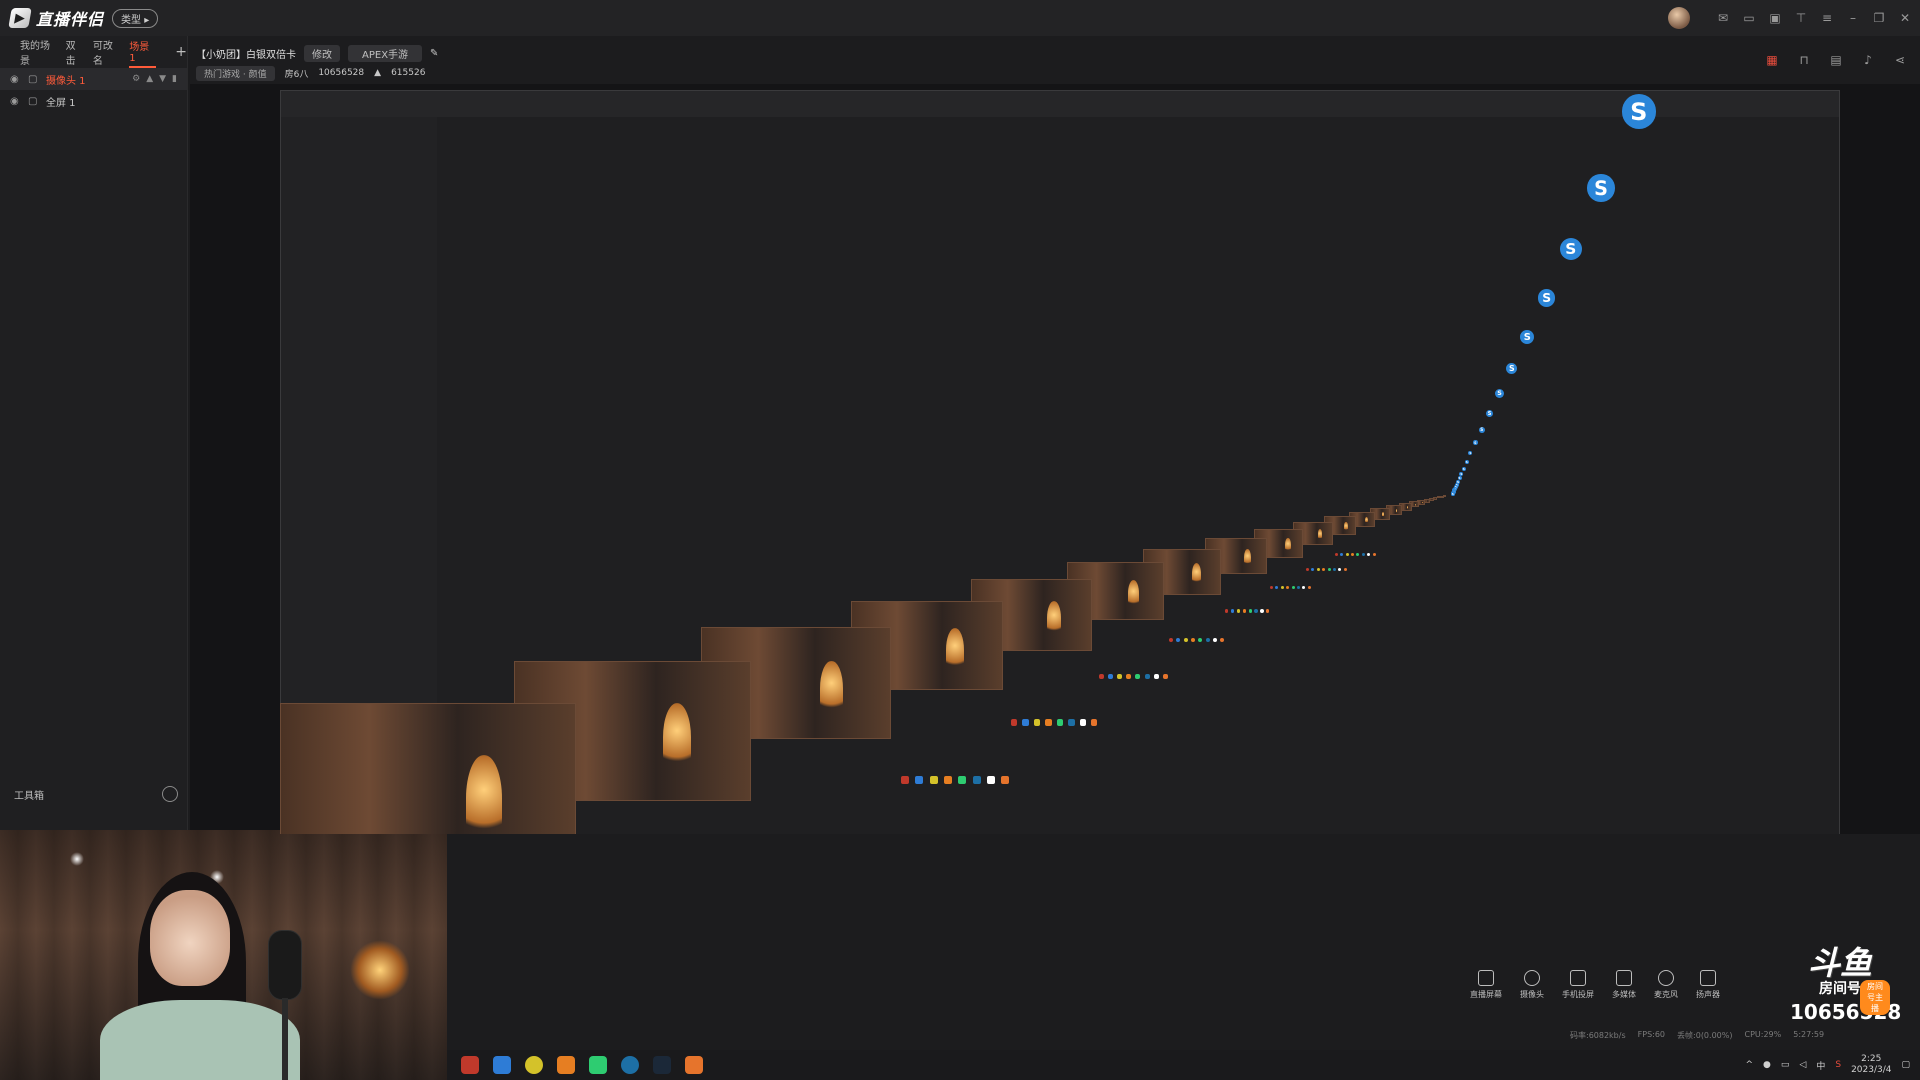 The image size is (1920, 1080). Describe the element at coordinates (1871, 1065) in the screenshot. I see `clock: 2:25 2023/3/4` at that location.